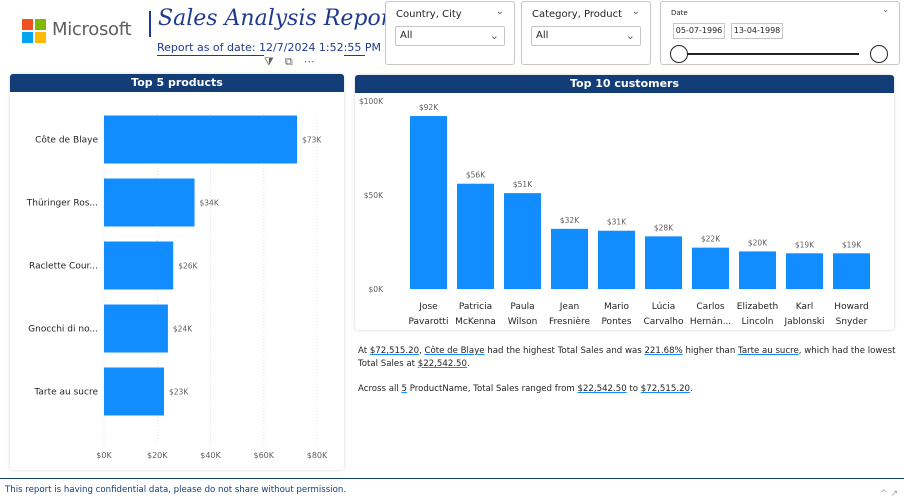 The width and height of the screenshot is (904, 499). Describe the element at coordinates (279, 18) in the screenshot. I see `page-title: Sales Analysis Report` at that location.